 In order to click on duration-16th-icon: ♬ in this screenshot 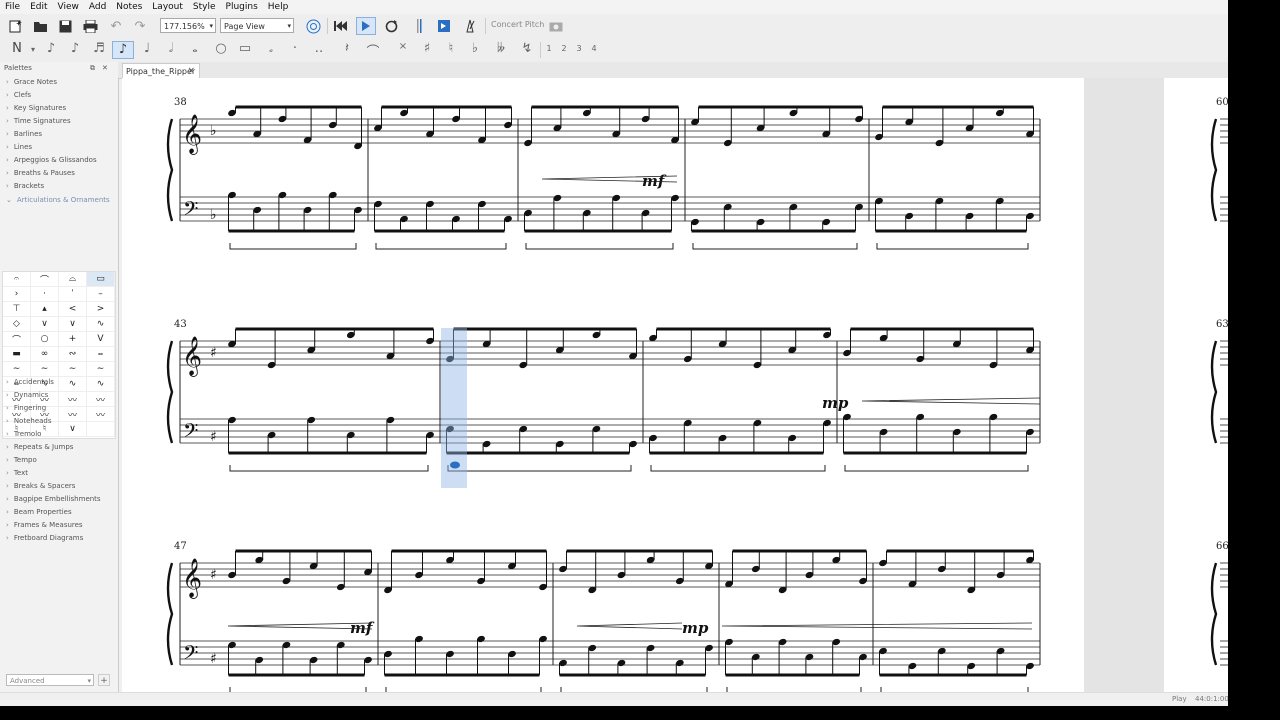, I will do `click(99, 48)`.